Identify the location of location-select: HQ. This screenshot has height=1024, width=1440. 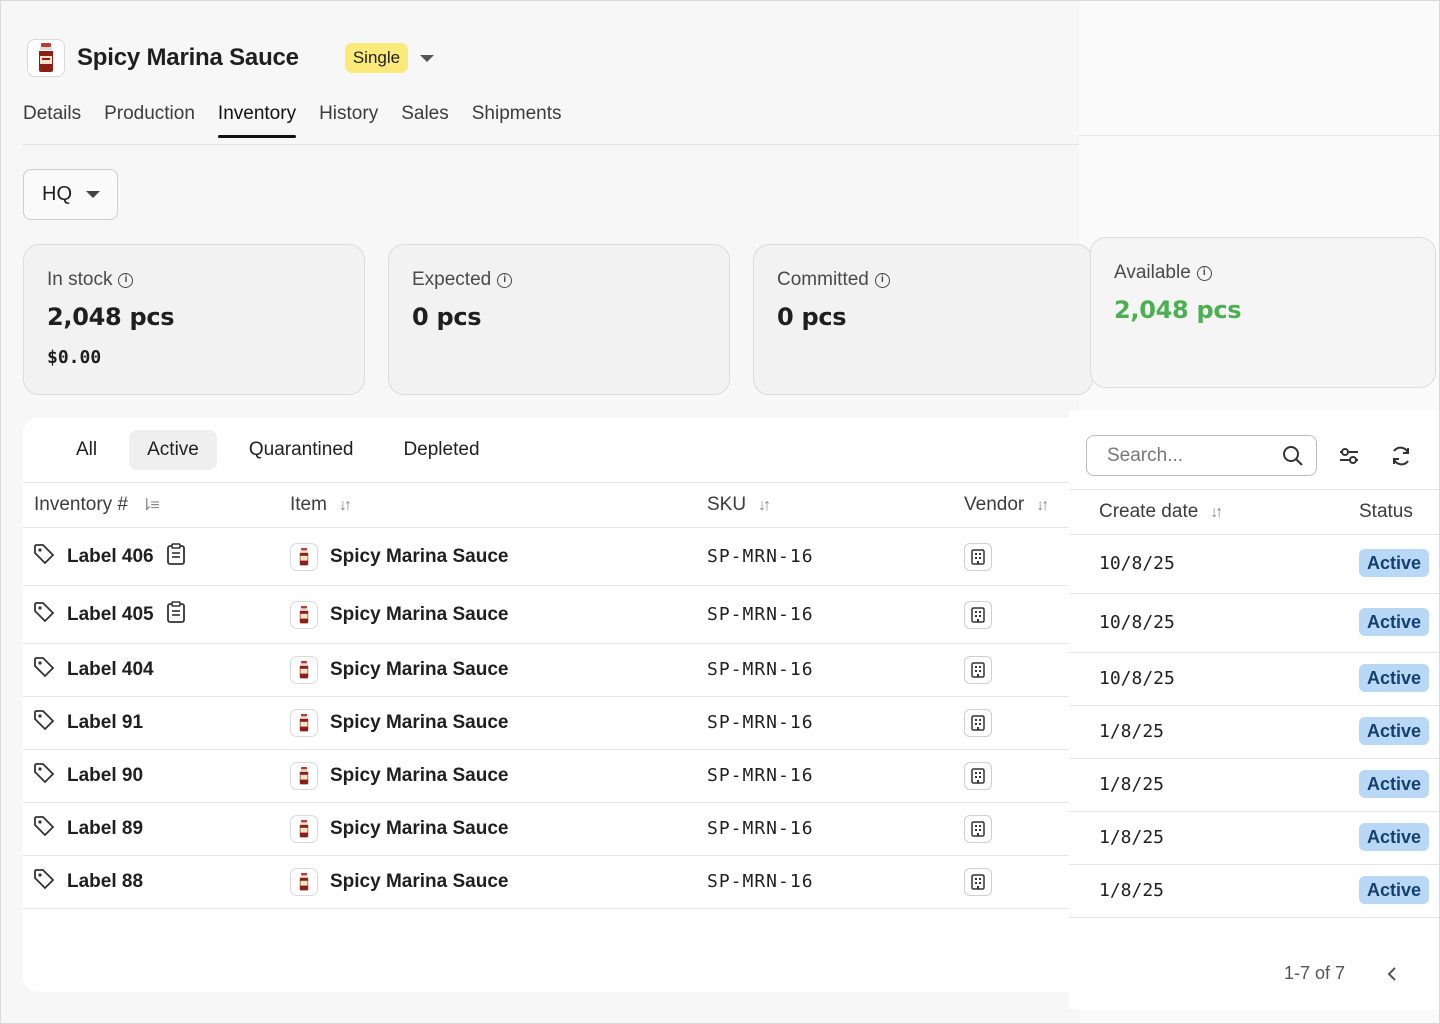
(70, 194).